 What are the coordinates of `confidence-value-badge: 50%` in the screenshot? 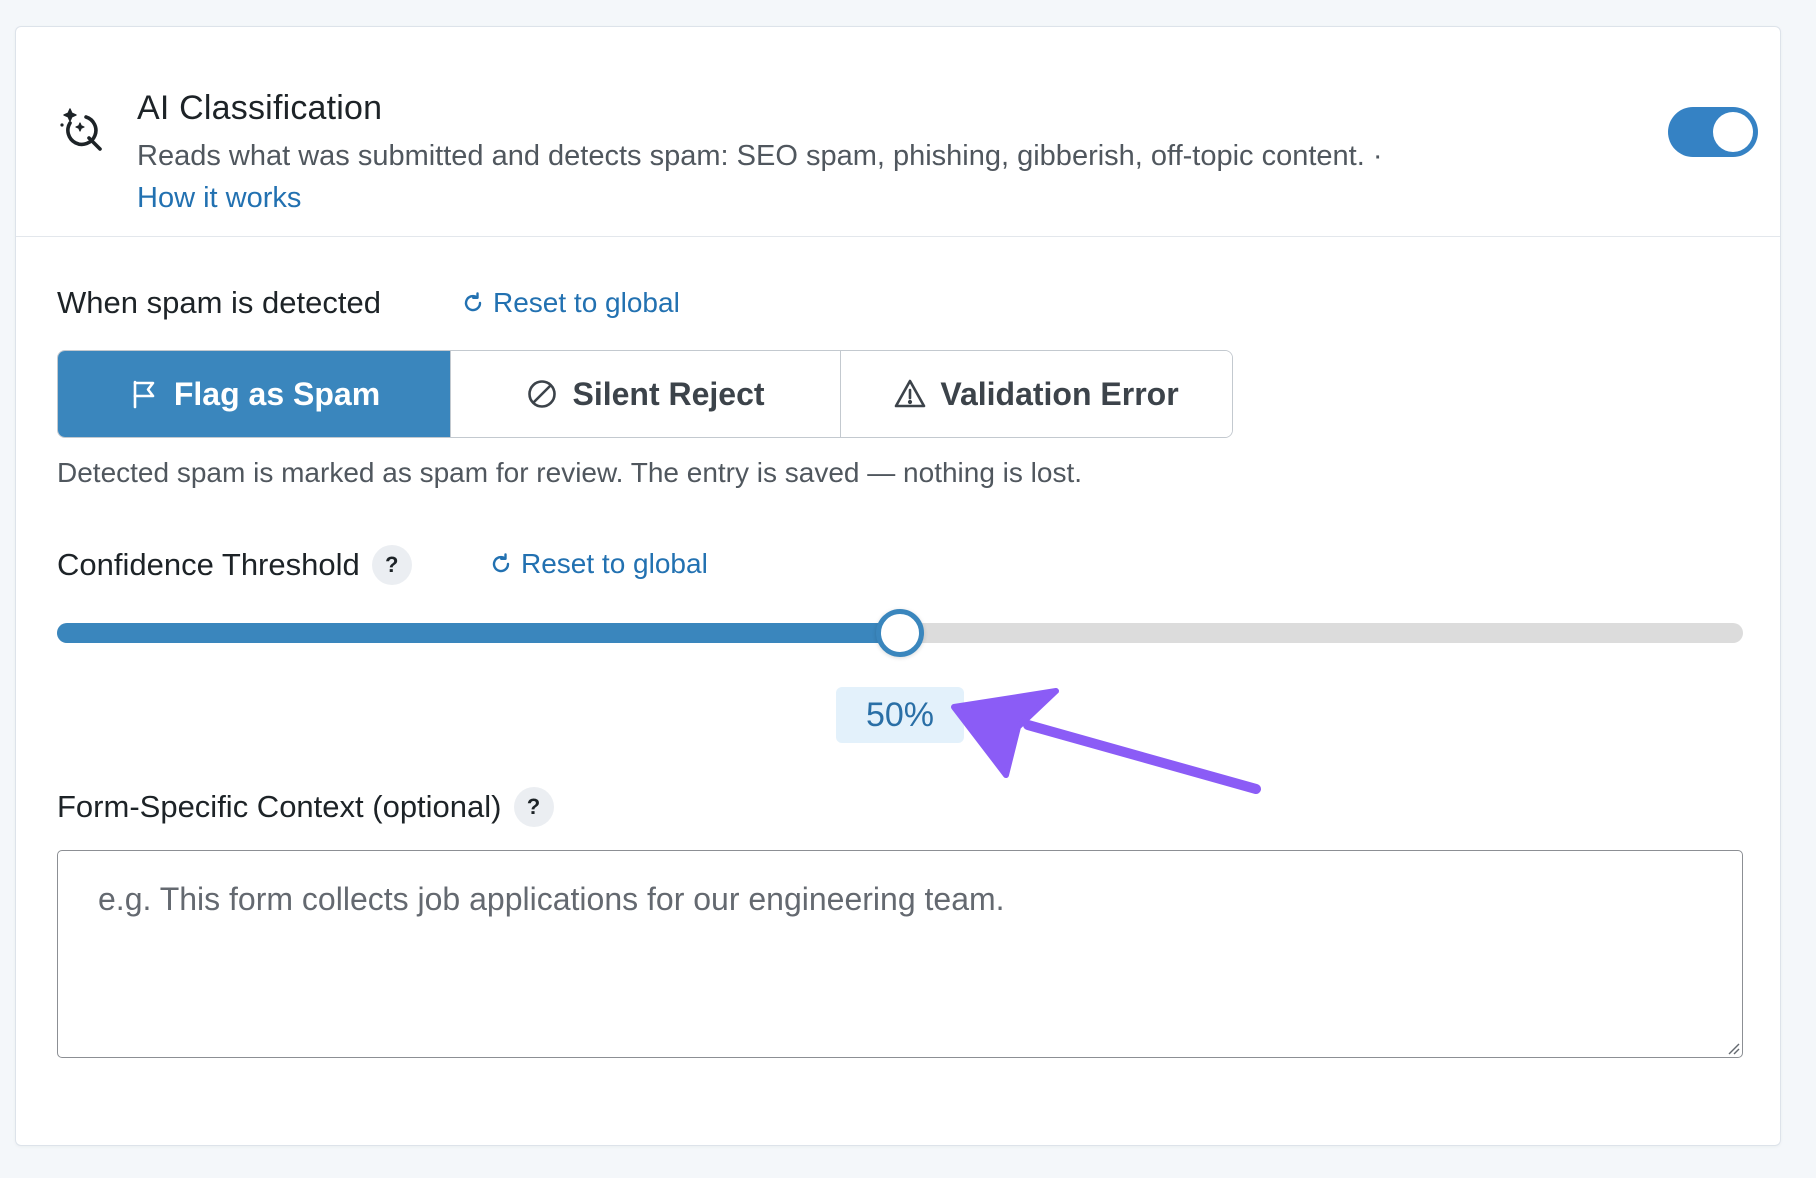 It's located at (900, 715).